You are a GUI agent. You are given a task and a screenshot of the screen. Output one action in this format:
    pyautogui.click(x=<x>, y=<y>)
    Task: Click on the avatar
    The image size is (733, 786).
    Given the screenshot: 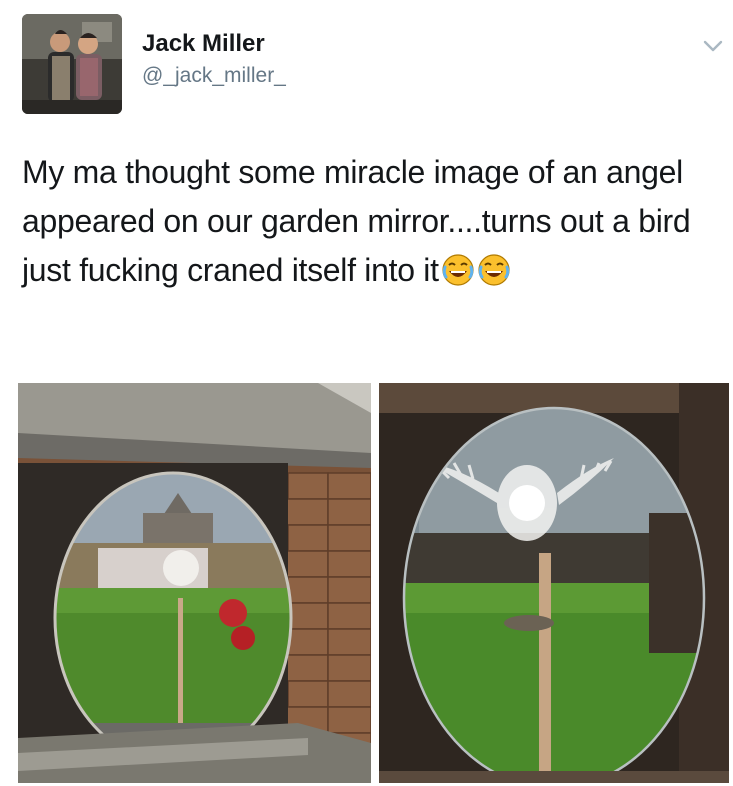 What is the action you would take?
    pyautogui.click(x=72, y=64)
    